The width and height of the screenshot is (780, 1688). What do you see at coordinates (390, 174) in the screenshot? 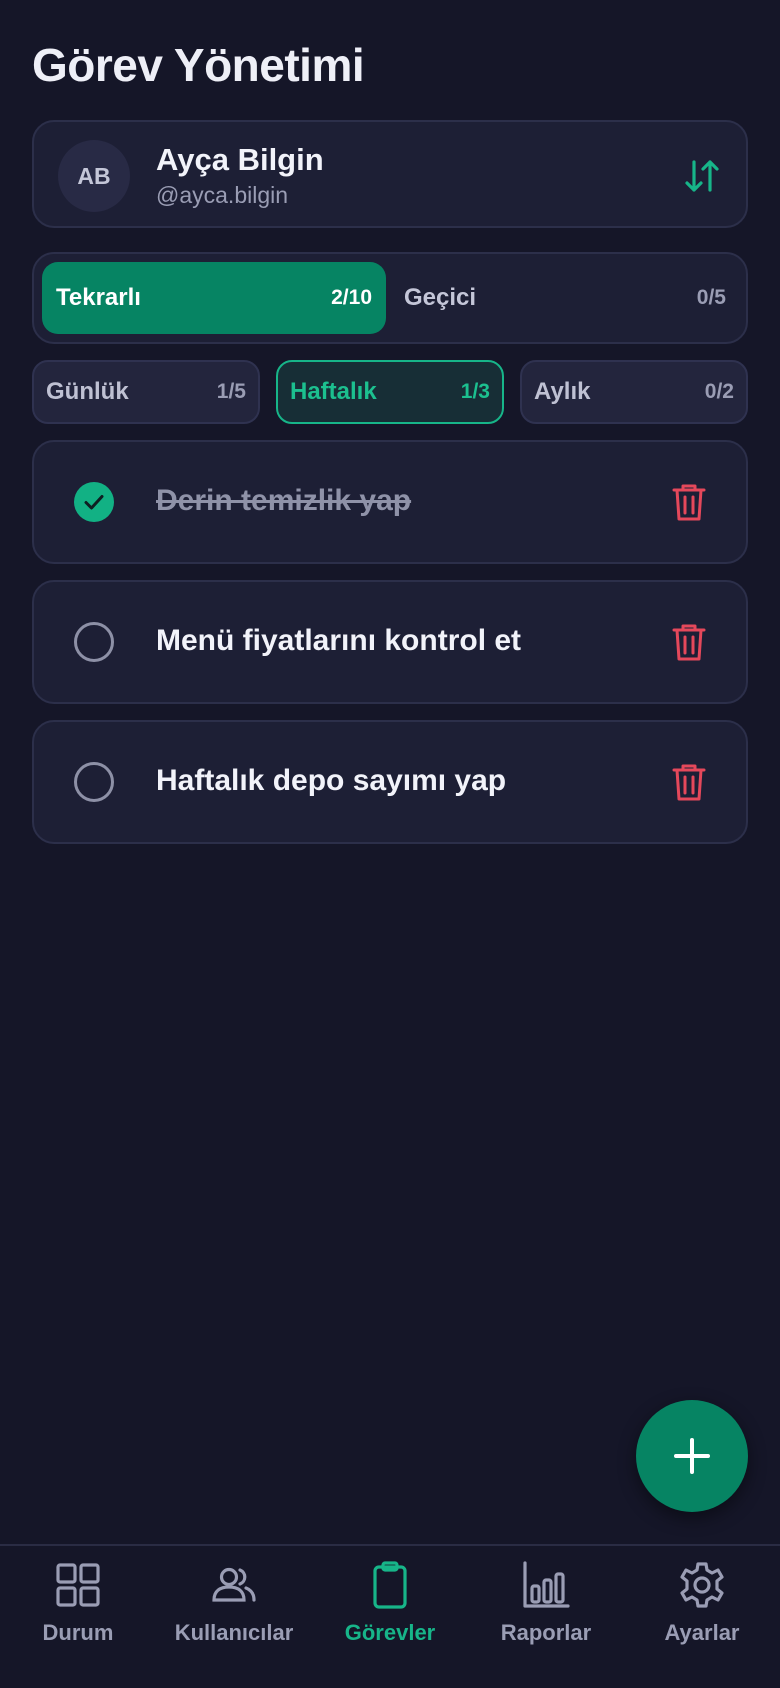
I see `user-card: AB Ayça Bilgin @ayca.bilgin` at bounding box center [390, 174].